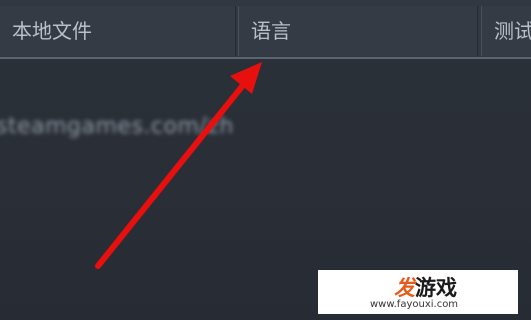  Describe the element at coordinates (414, 304) in the screenshot. I see `watermark-url: www.fayouxi.com` at that location.